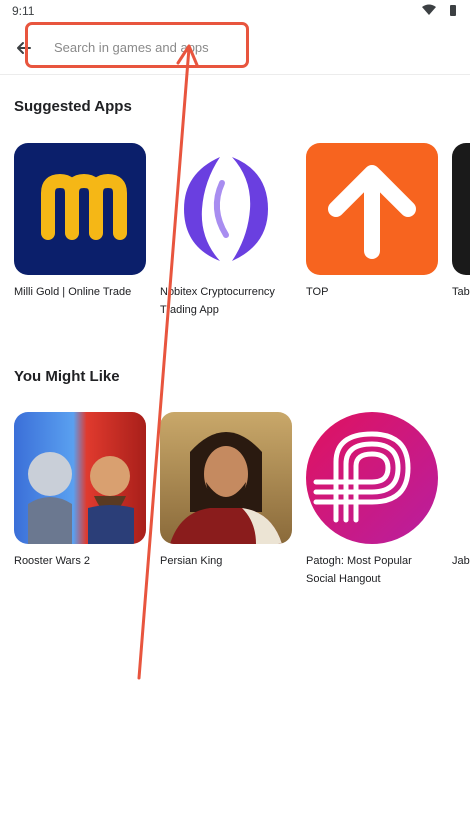 Image resolution: width=470 pixels, height=837 pixels. Describe the element at coordinates (73, 292) in the screenshot. I see `app-name: Milli Gold | Online Trade` at that location.